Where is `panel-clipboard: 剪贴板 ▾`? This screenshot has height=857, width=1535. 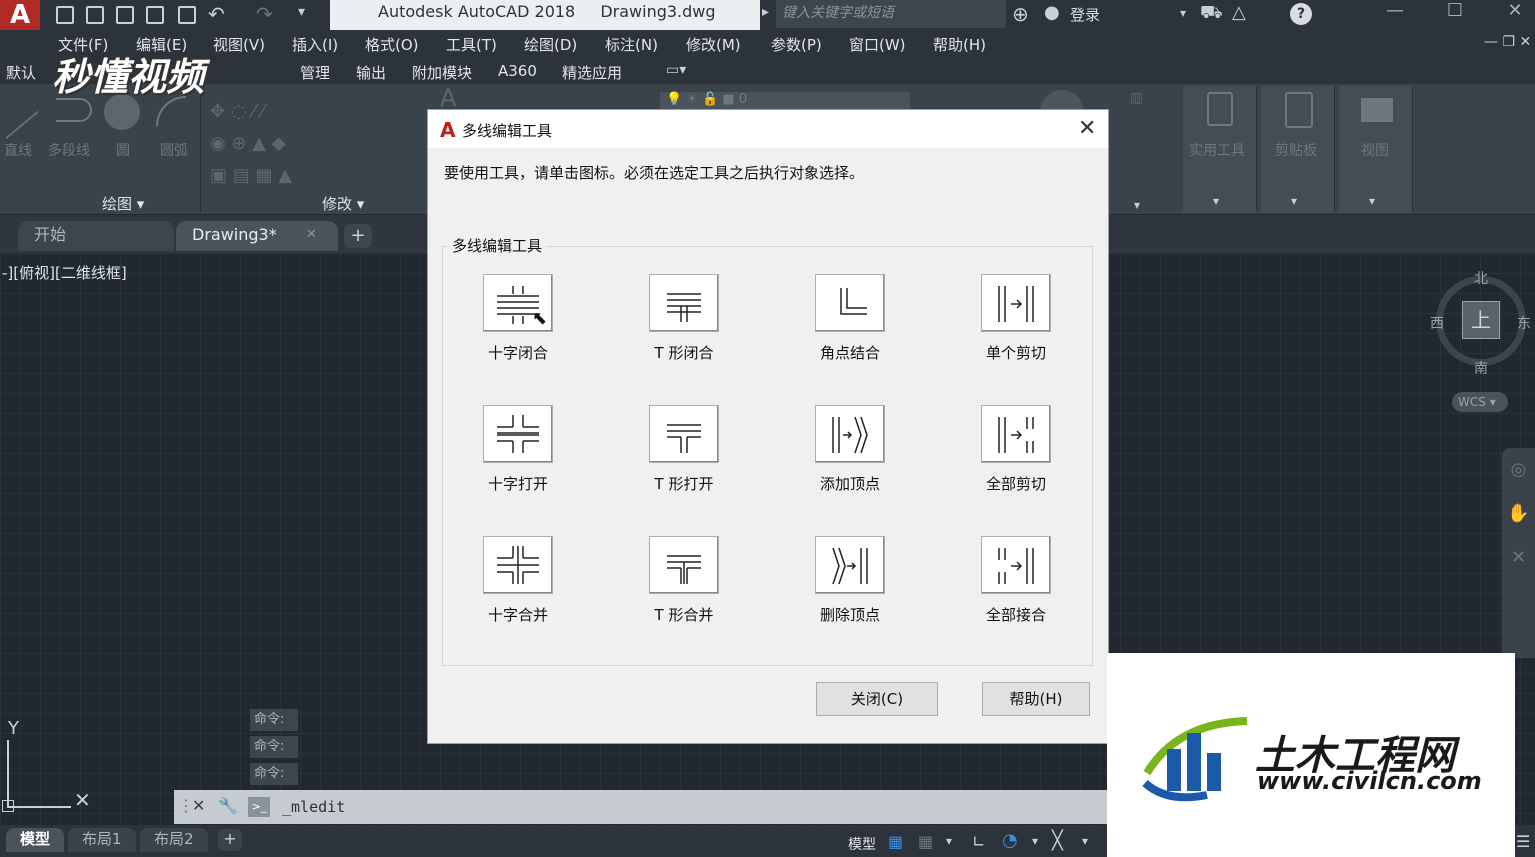
panel-clipboard: 剪贴板 ▾ is located at coordinates (1298, 149).